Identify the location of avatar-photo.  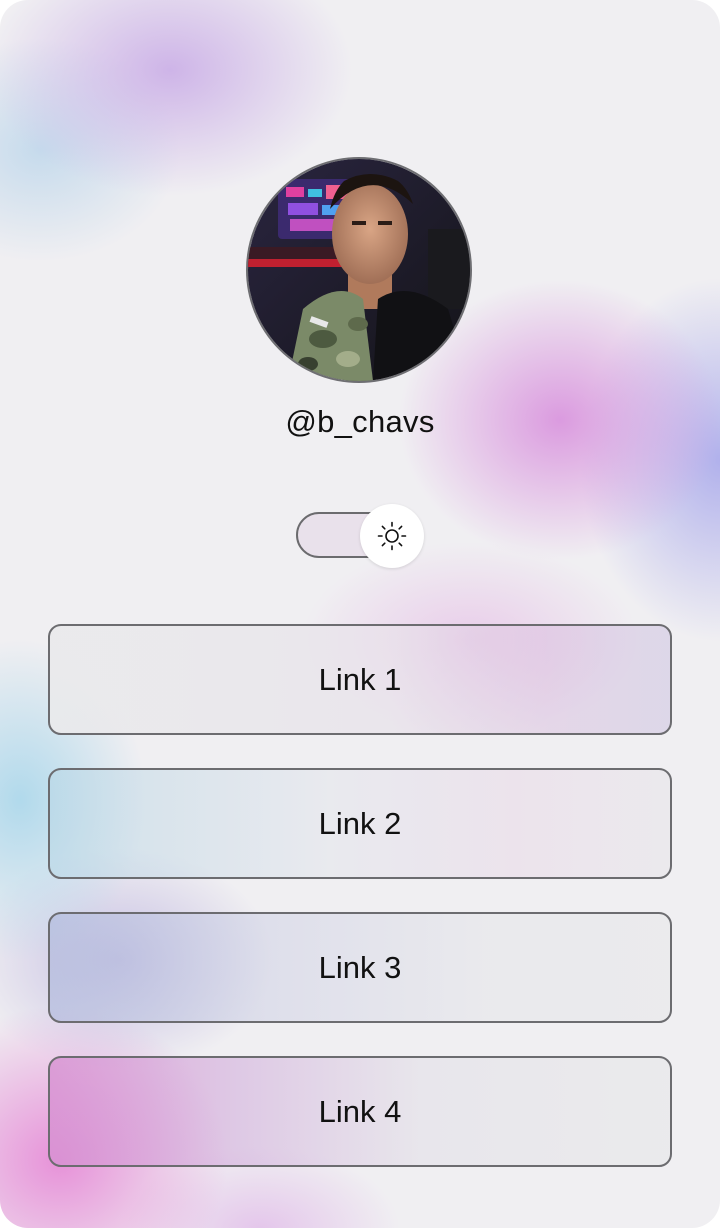
(359, 270).